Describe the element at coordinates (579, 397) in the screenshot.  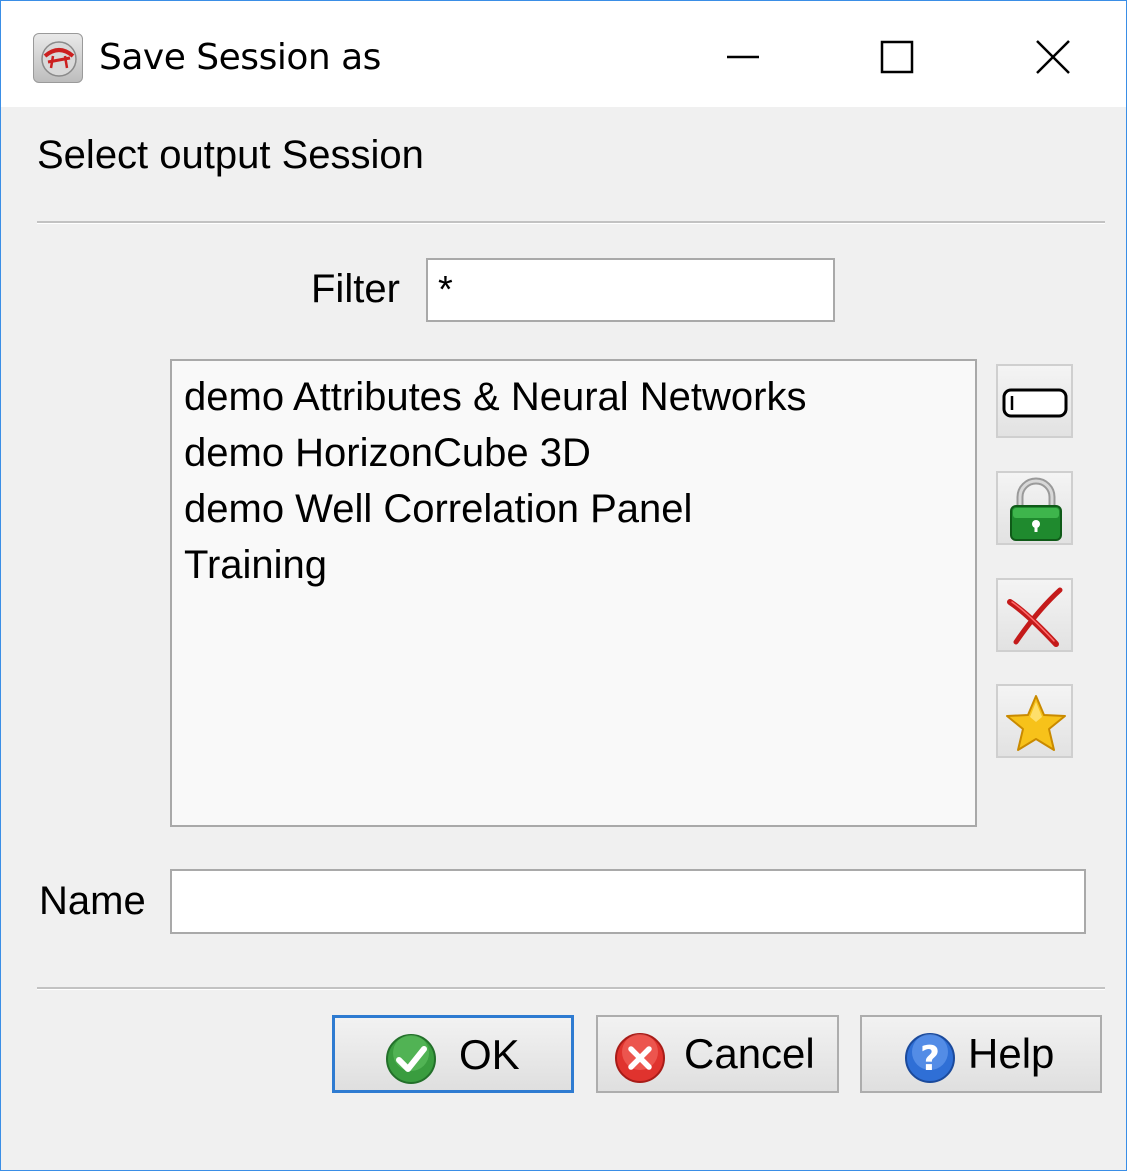
I see `list-item: demo Attributes & Neural Networks` at that location.